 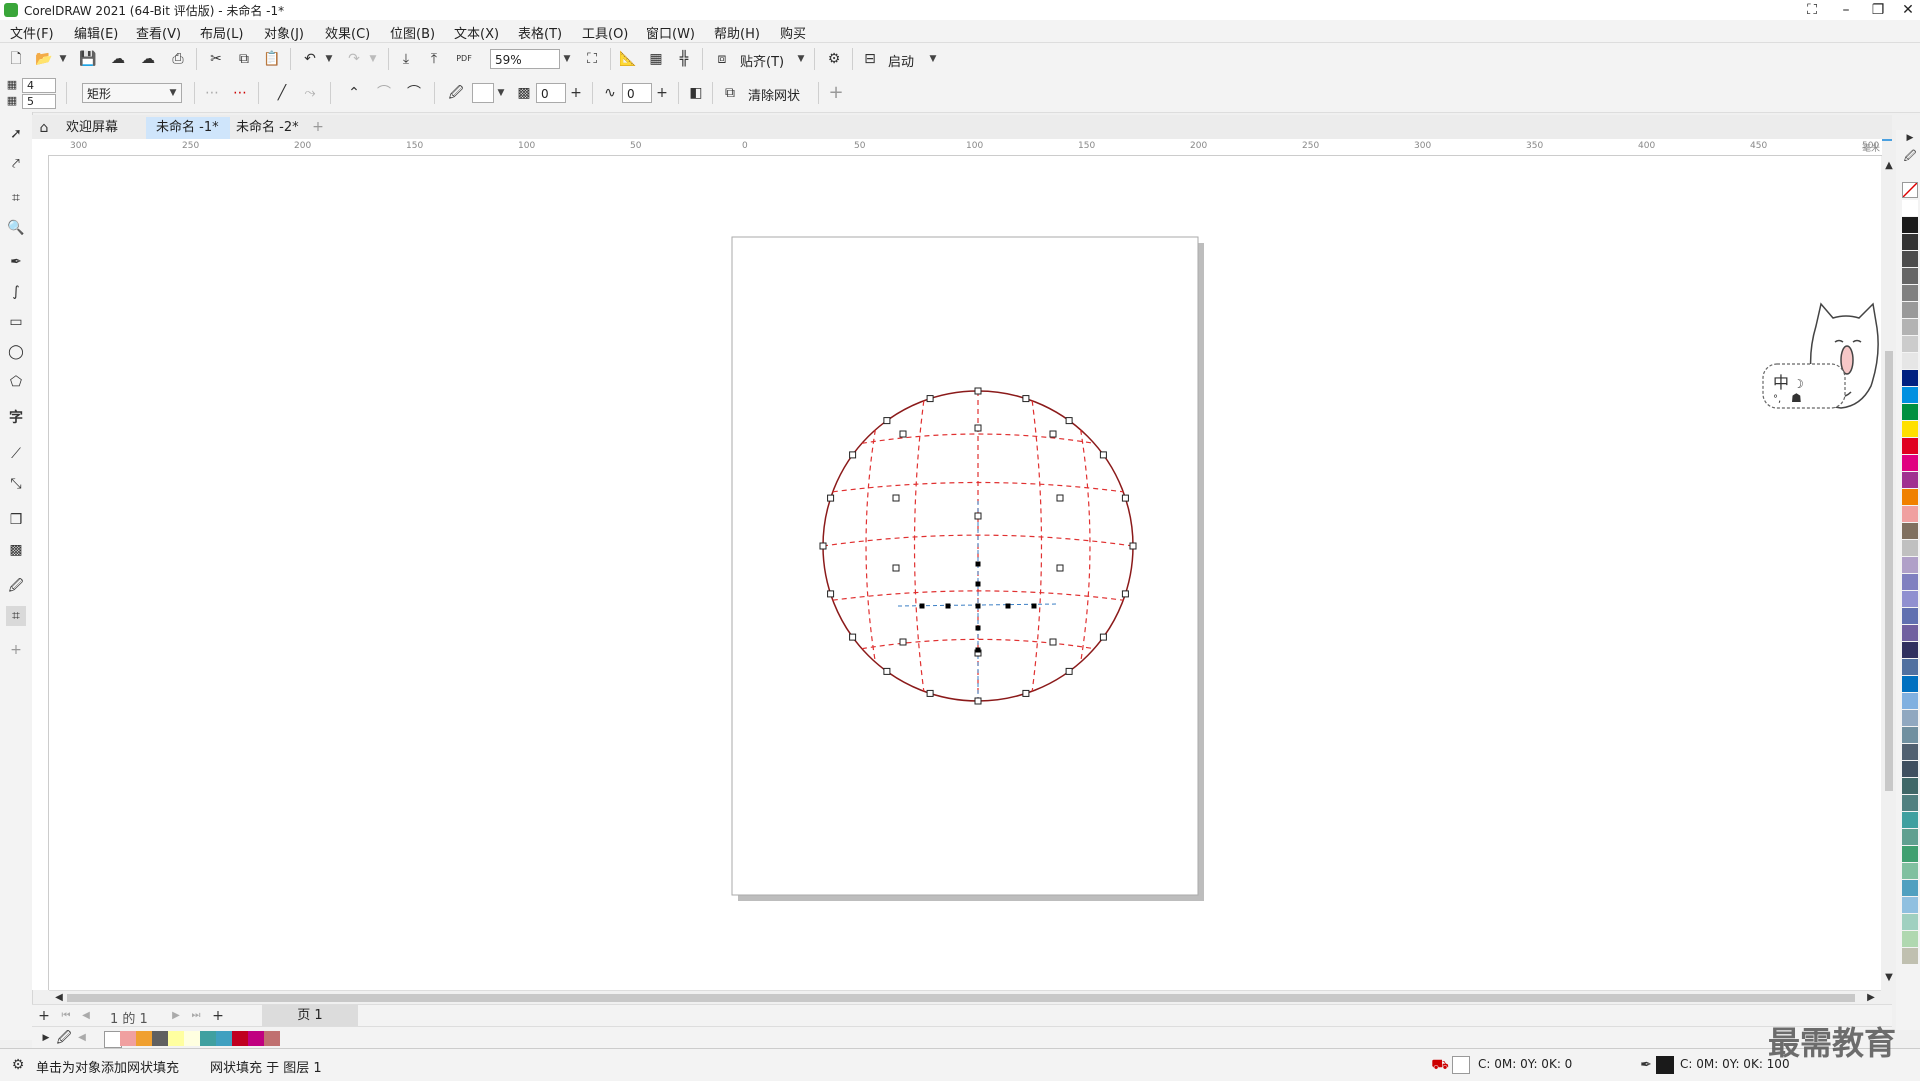 I want to click on to-curve-icon: ⤳, so click(x=310, y=93).